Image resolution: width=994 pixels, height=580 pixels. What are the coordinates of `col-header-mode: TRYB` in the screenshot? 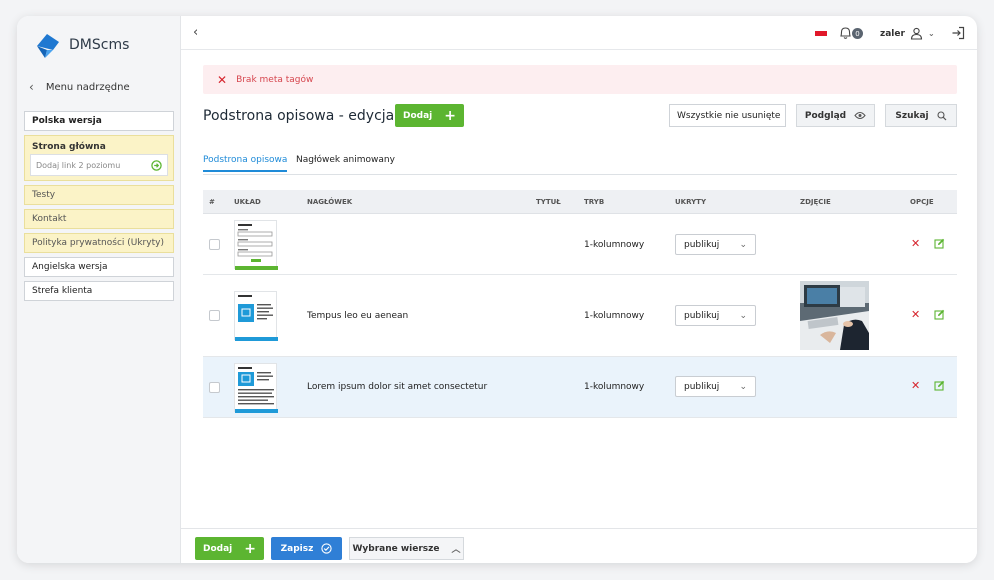 It's located at (594, 202).